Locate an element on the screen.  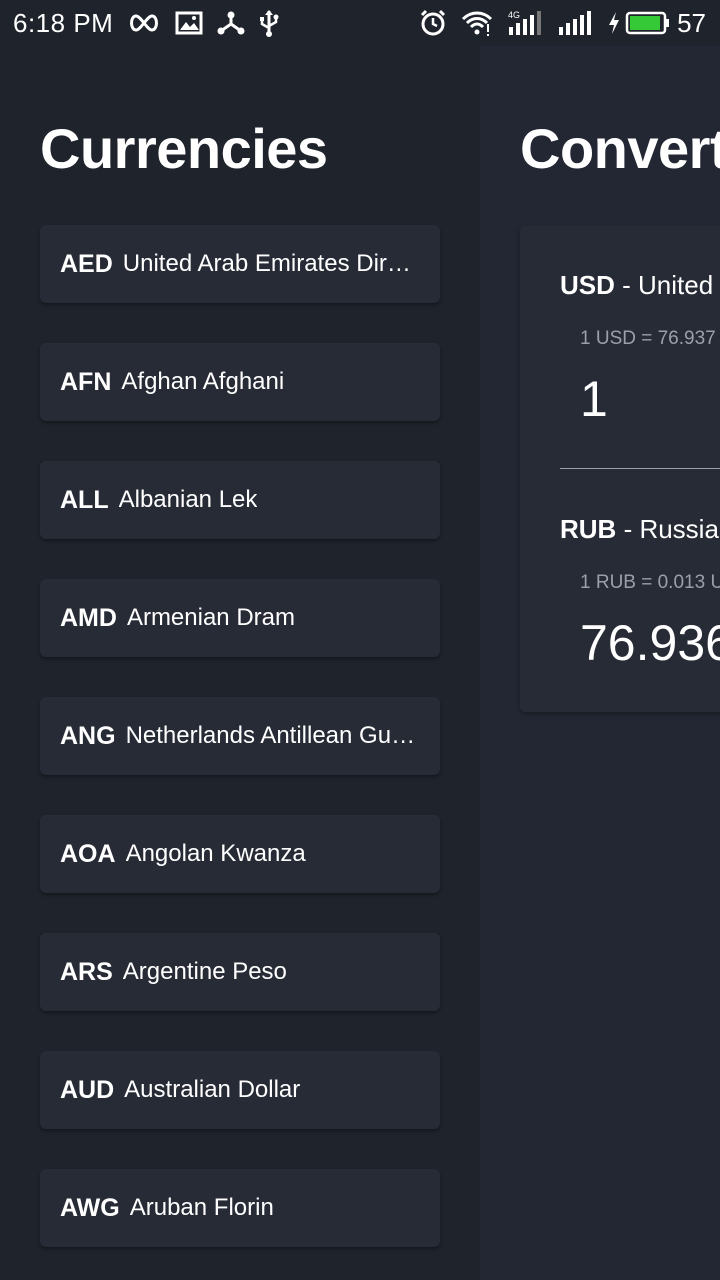
currency-item-amd: AMD Armenian Dram is located at coordinates (240, 618).